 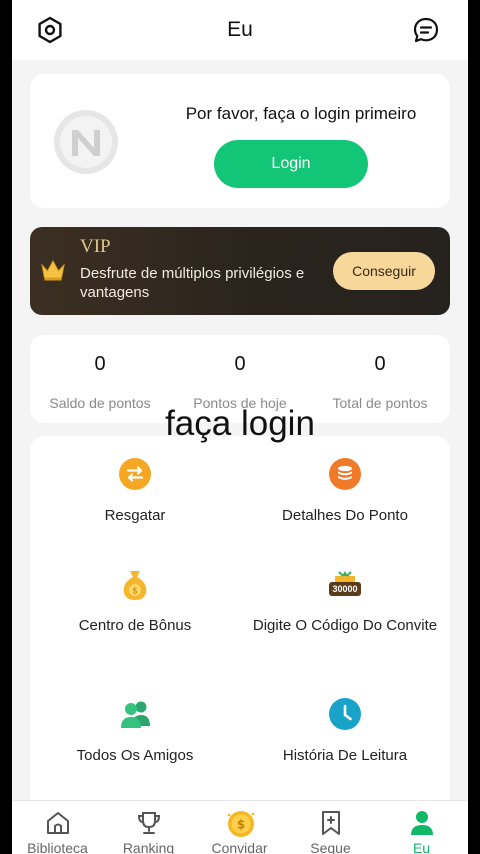 What do you see at coordinates (57, 847) in the screenshot?
I see `tab-label-biblioteca: Biblioteca` at bounding box center [57, 847].